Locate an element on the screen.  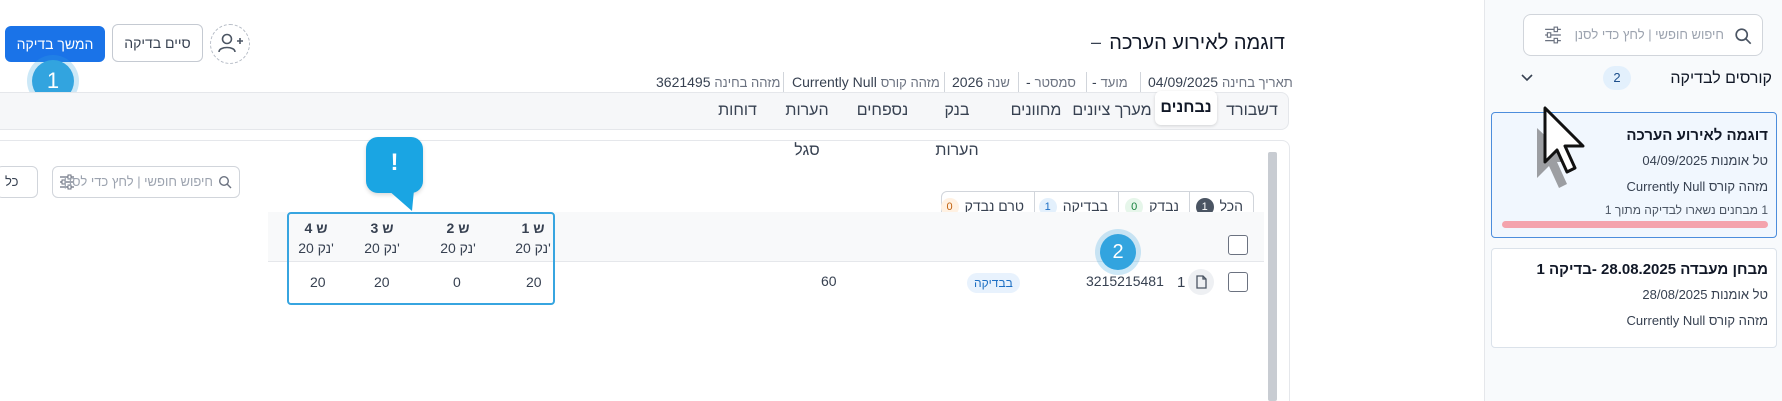
tab-staff-notes: הערות סגל is located at coordinates (807, 125).